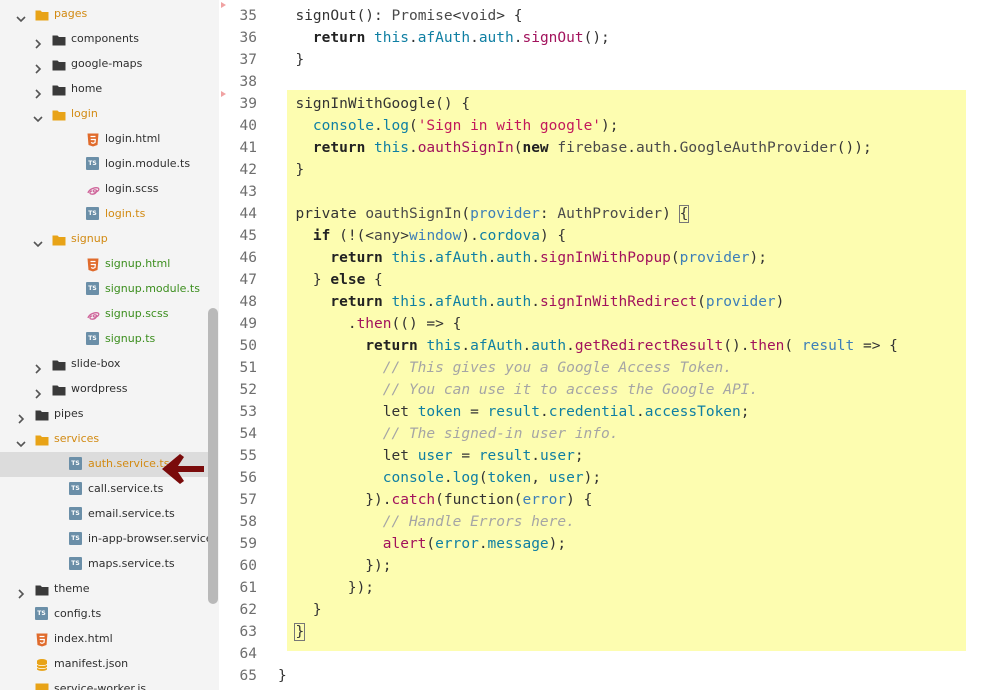 This screenshot has width=999, height=690. I want to click on line-number: 50, so click(248, 346).